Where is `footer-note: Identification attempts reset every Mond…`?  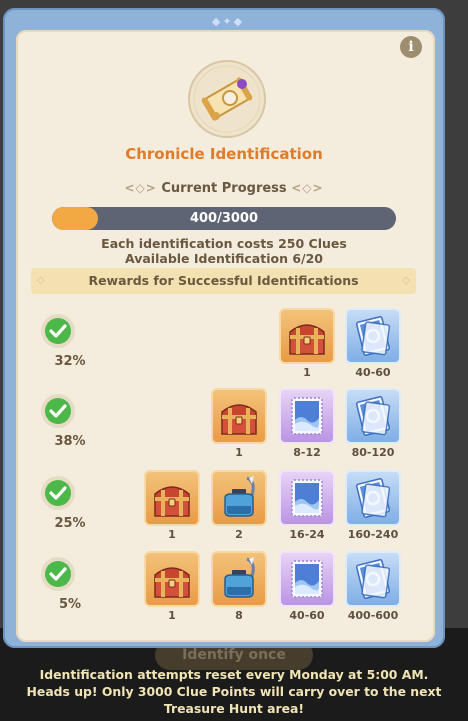 footer-note: Identification attempts reset every Mond… is located at coordinates (234, 691).